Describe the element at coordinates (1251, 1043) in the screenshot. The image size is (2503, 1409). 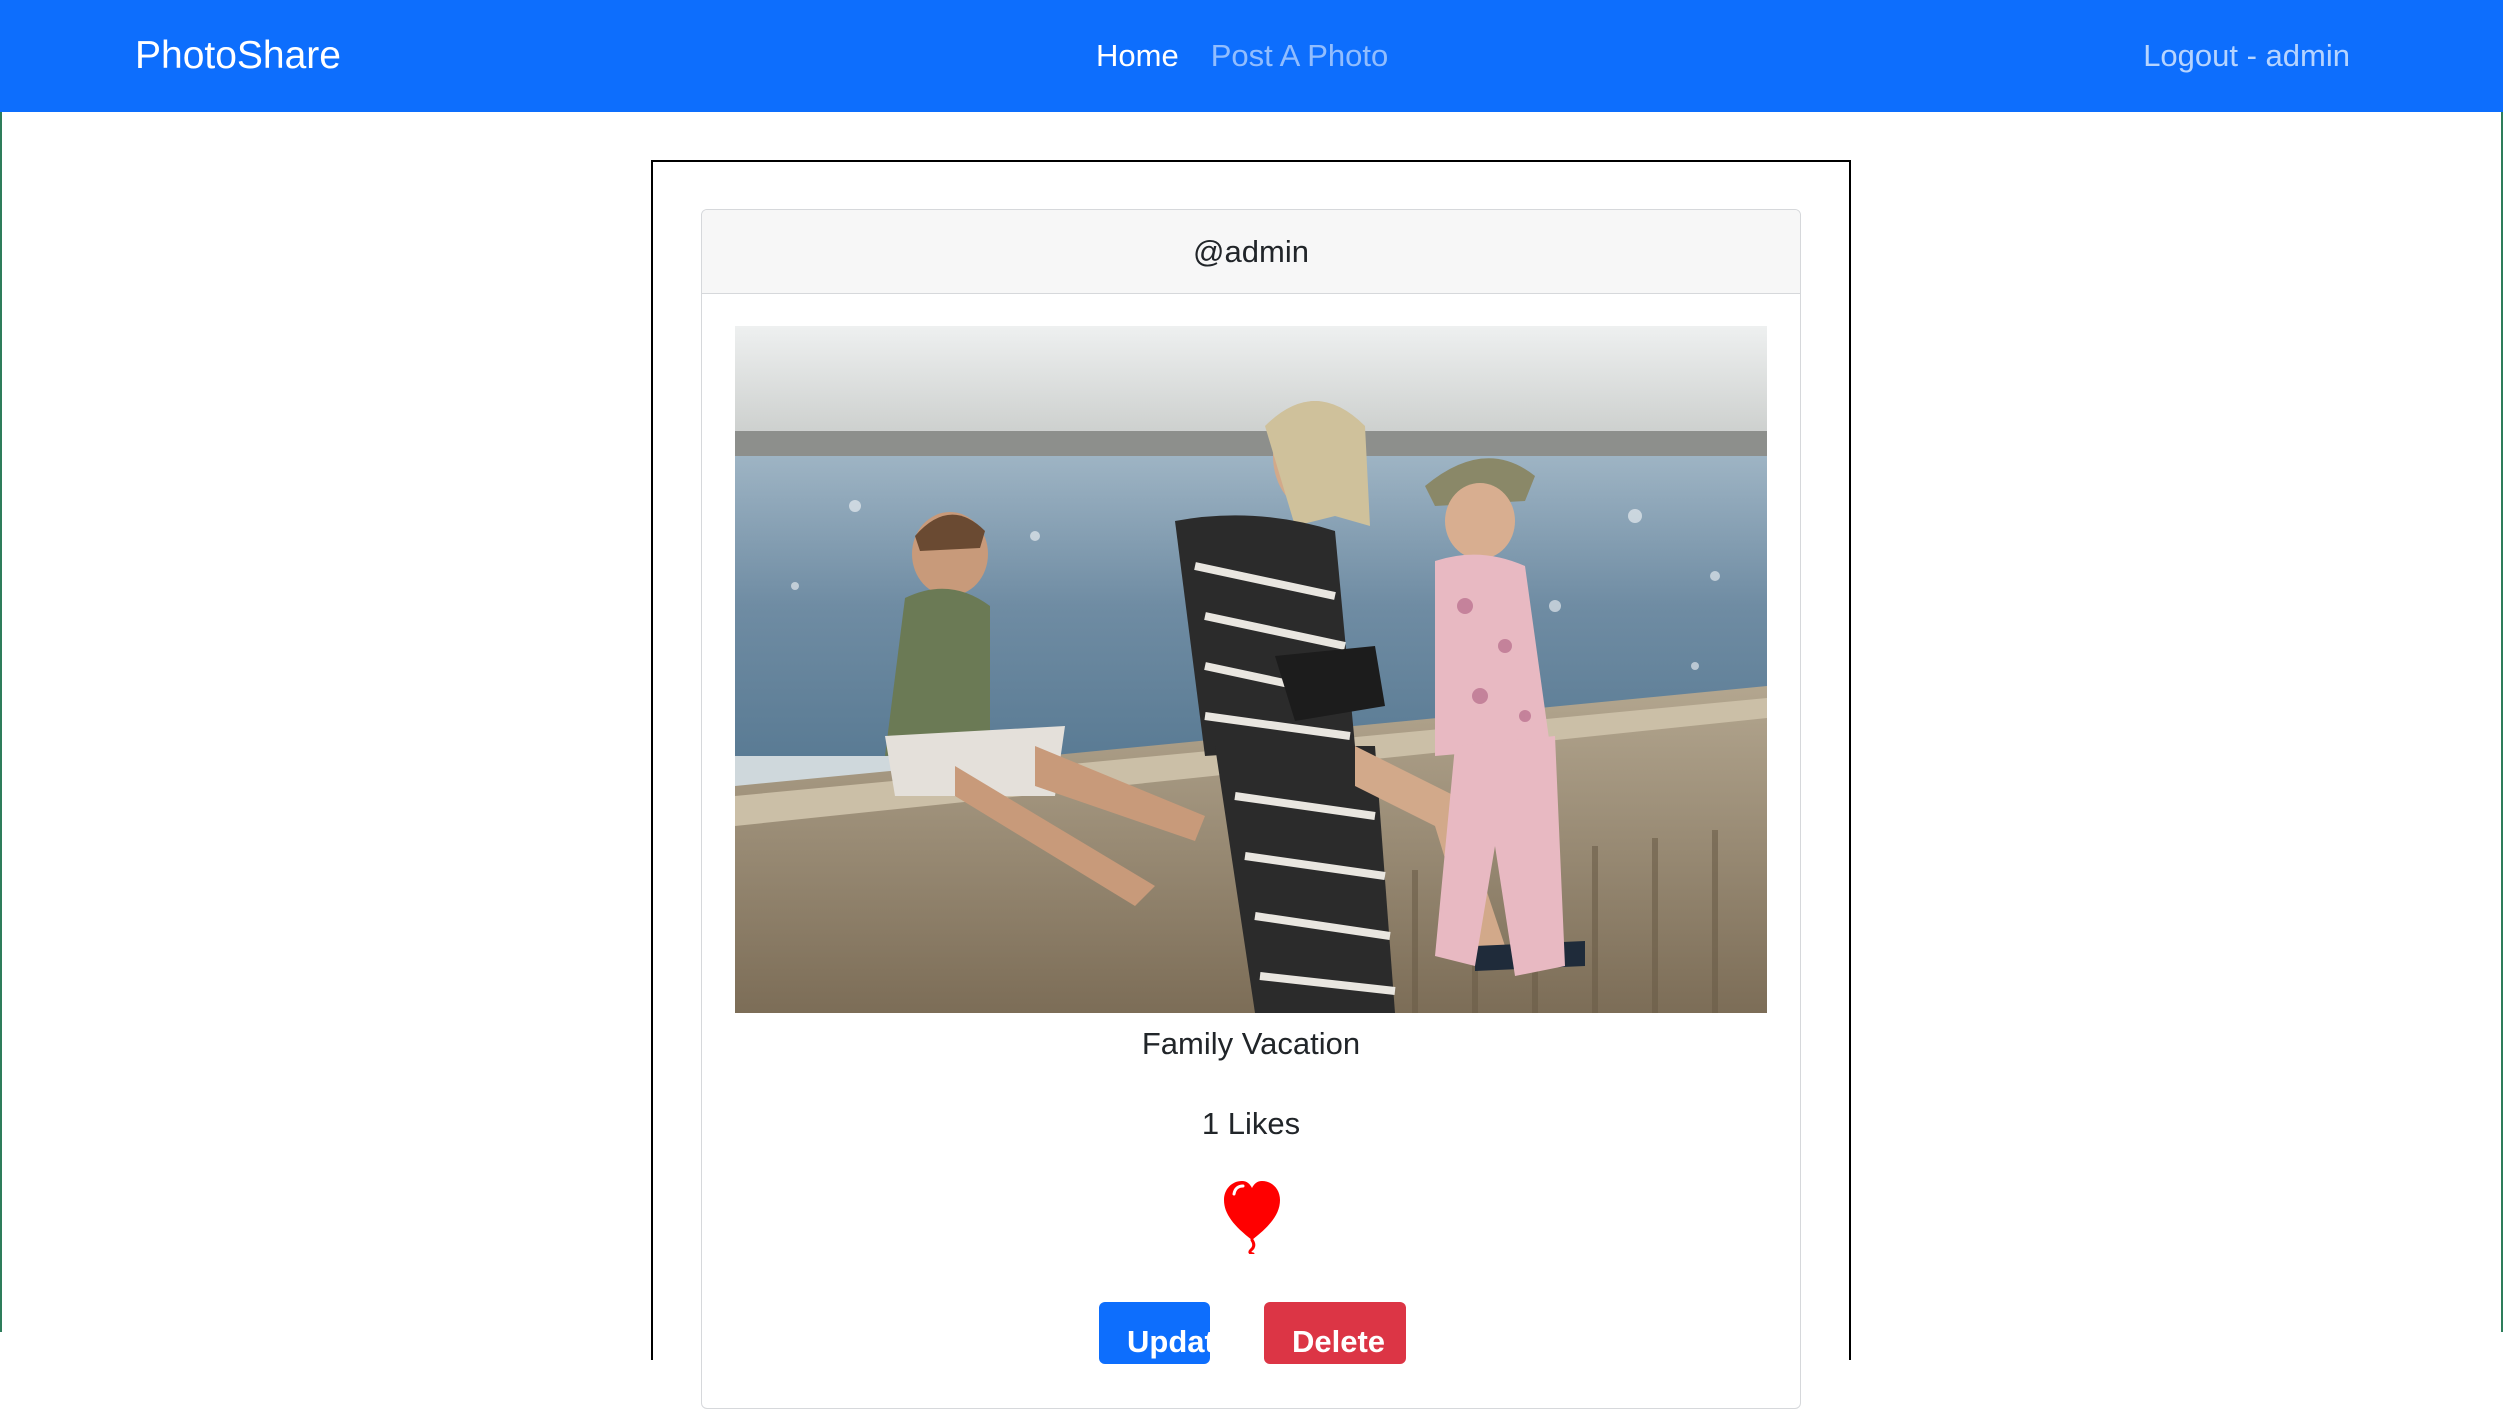
I see `post-caption: Family Vacation` at that location.